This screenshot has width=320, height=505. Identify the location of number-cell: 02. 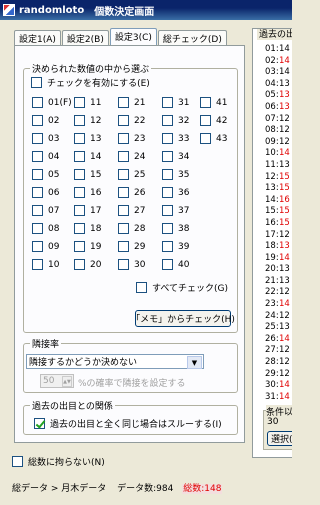
(45, 120).